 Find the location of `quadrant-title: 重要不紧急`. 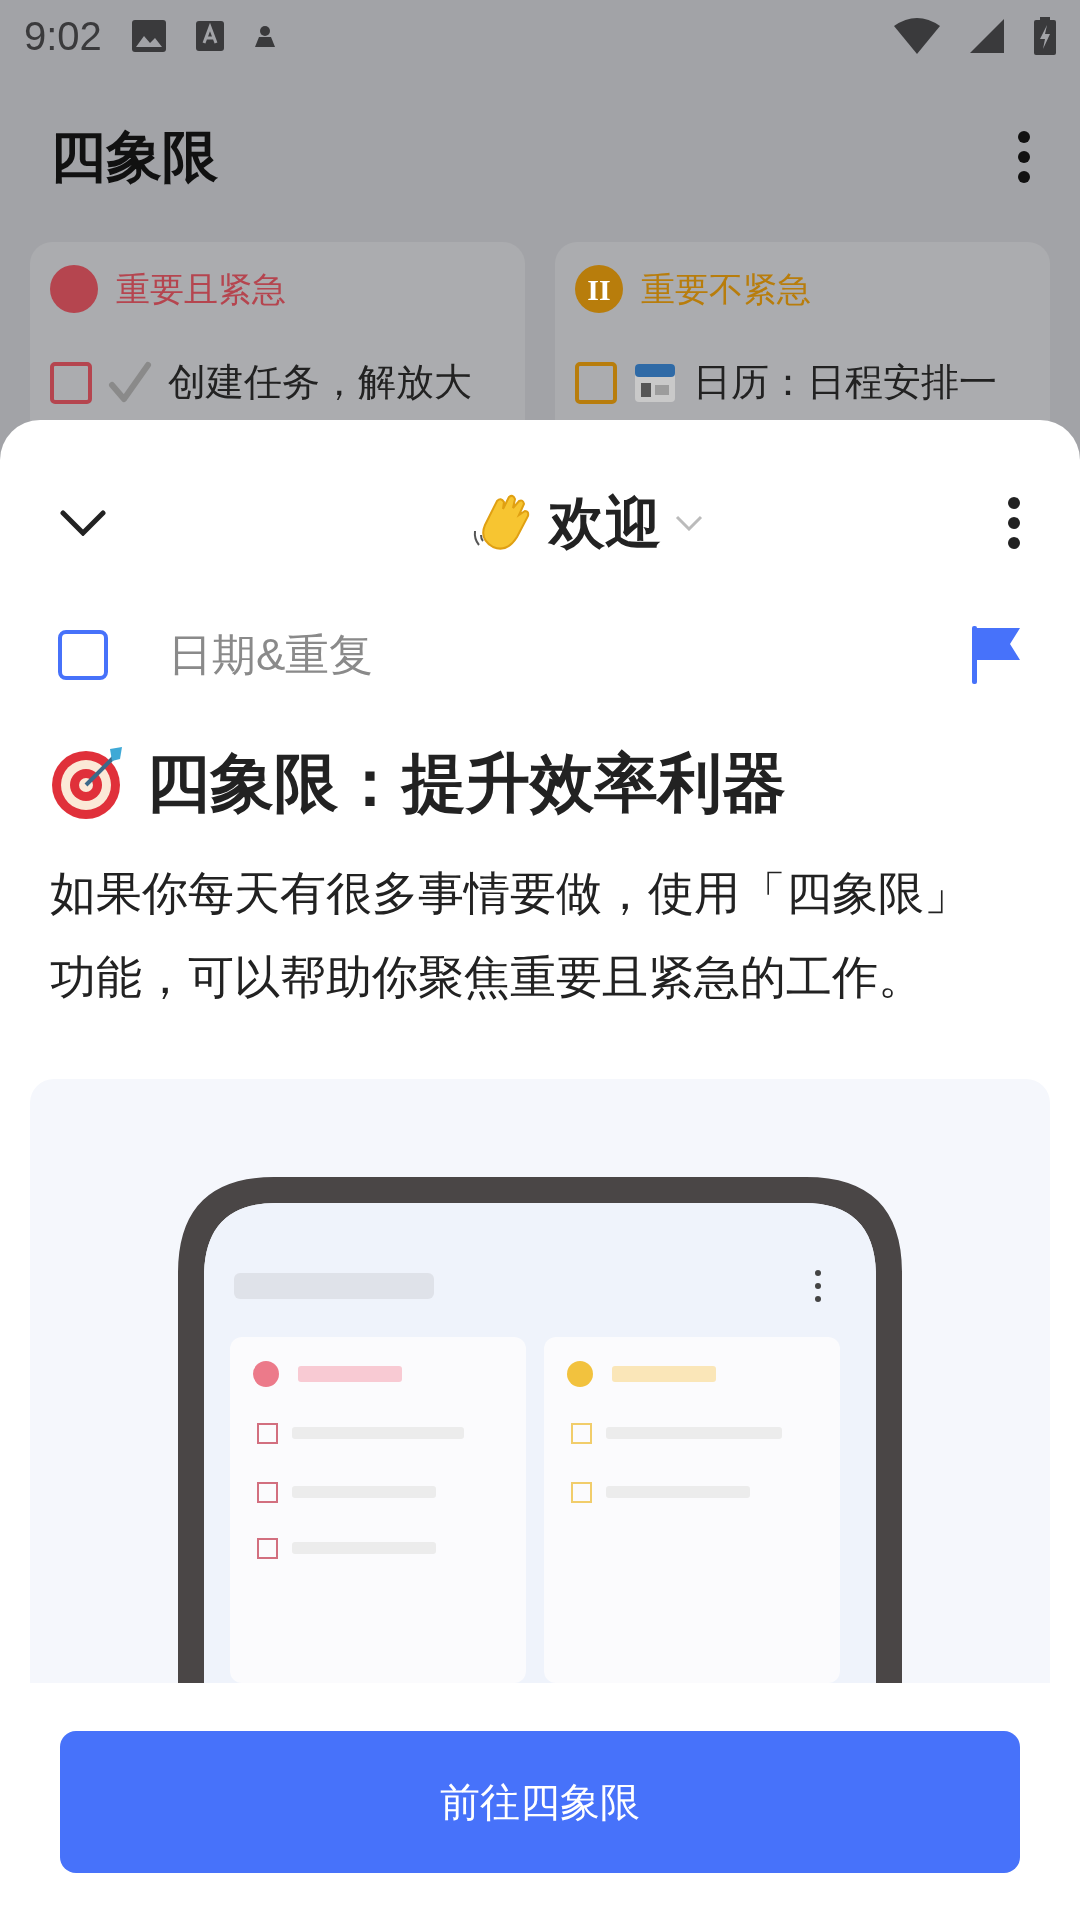

quadrant-title: 重要不紧急 is located at coordinates (726, 289).